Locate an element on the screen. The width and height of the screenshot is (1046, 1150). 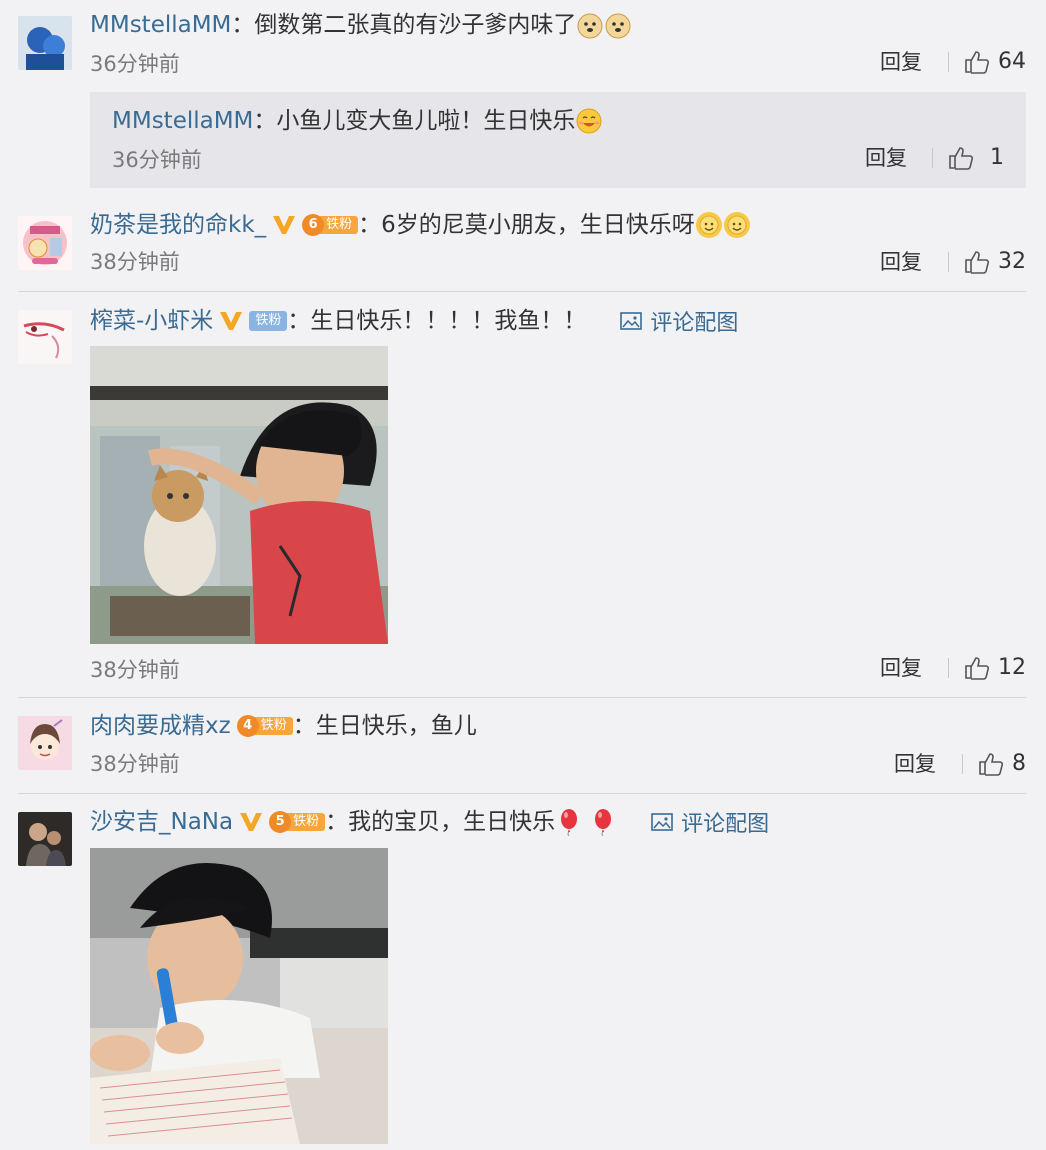
like-button: 64 is located at coordinates (995, 62).